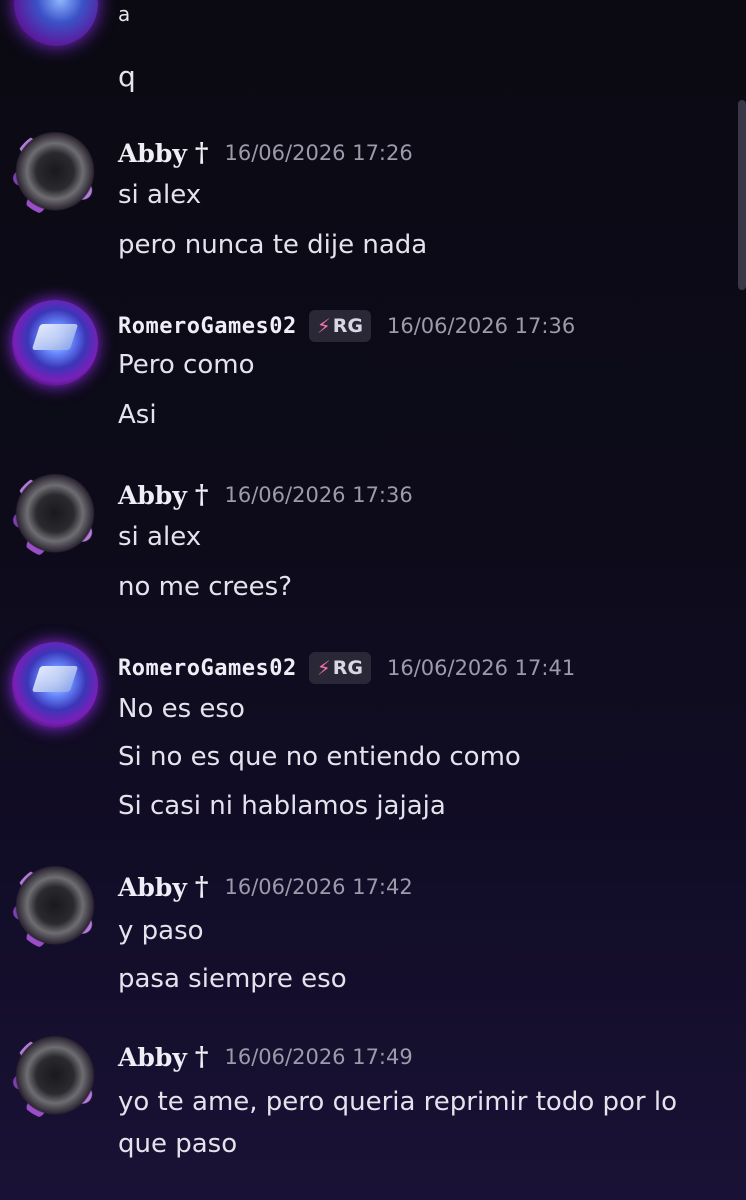 Image resolution: width=746 pixels, height=1200 pixels. What do you see at coordinates (273, 245) in the screenshot?
I see `message-line: pero nunca te dije nada` at bounding box center [273, 245].